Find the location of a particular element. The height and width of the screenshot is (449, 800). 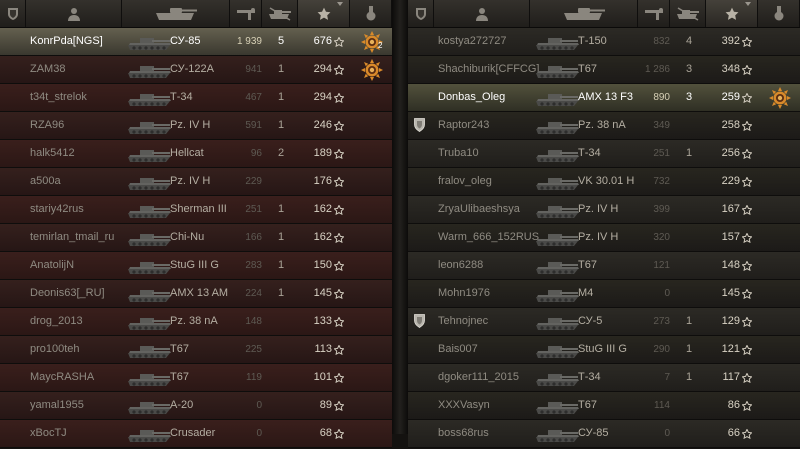

score-value: 294 is located at coordinates (322, 97).